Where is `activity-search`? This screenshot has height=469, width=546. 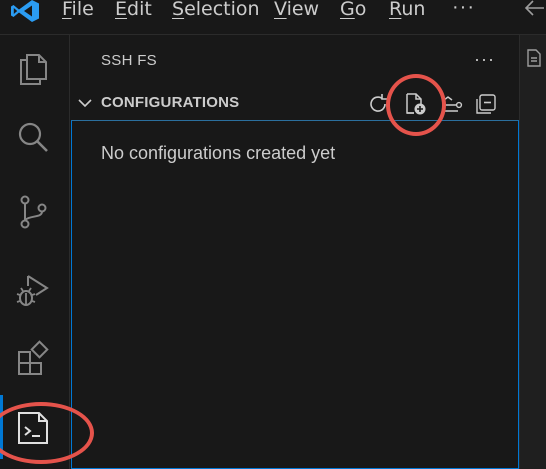 activity-search is located at coordinates (35, 137).